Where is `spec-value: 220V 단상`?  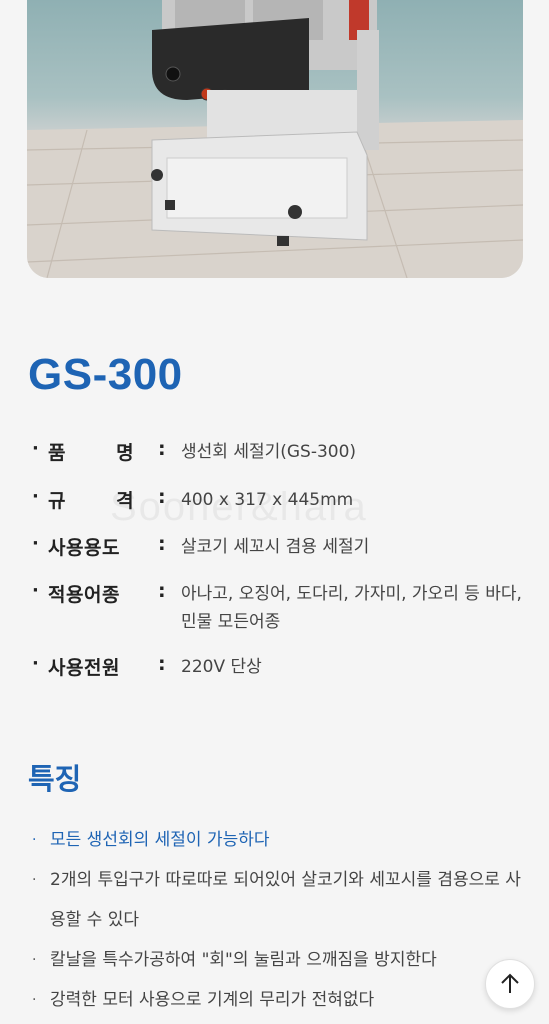 spec-value: 220V 단상 is located at coordinates (221, 667).